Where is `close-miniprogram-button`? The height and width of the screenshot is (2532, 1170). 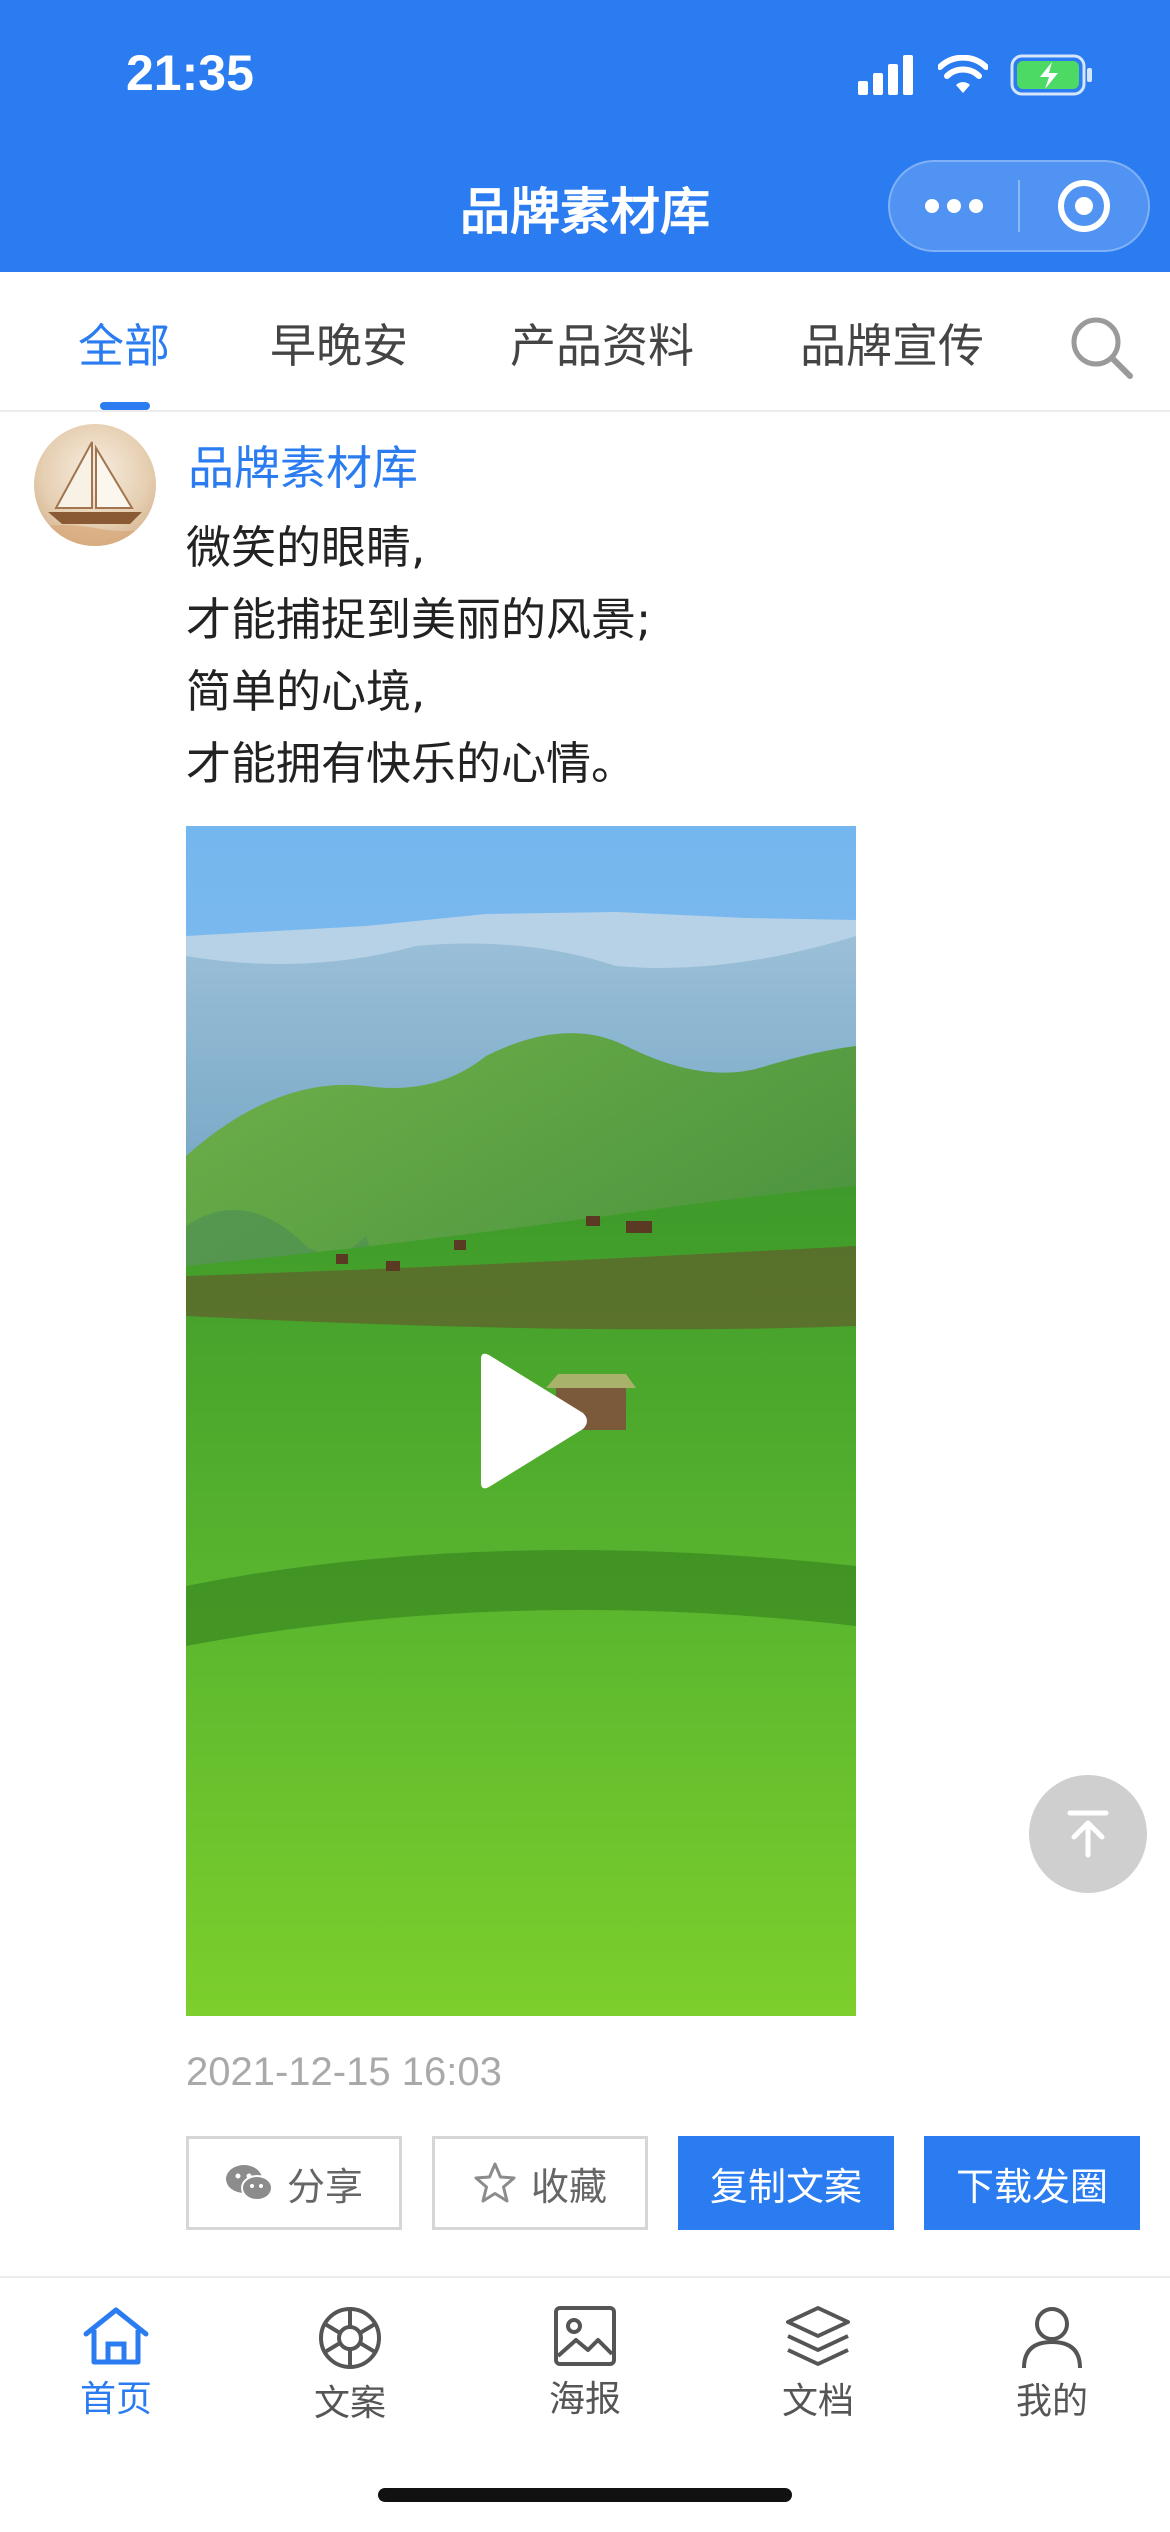 close-miniprogram-button is located at coordinates (1084, 206).